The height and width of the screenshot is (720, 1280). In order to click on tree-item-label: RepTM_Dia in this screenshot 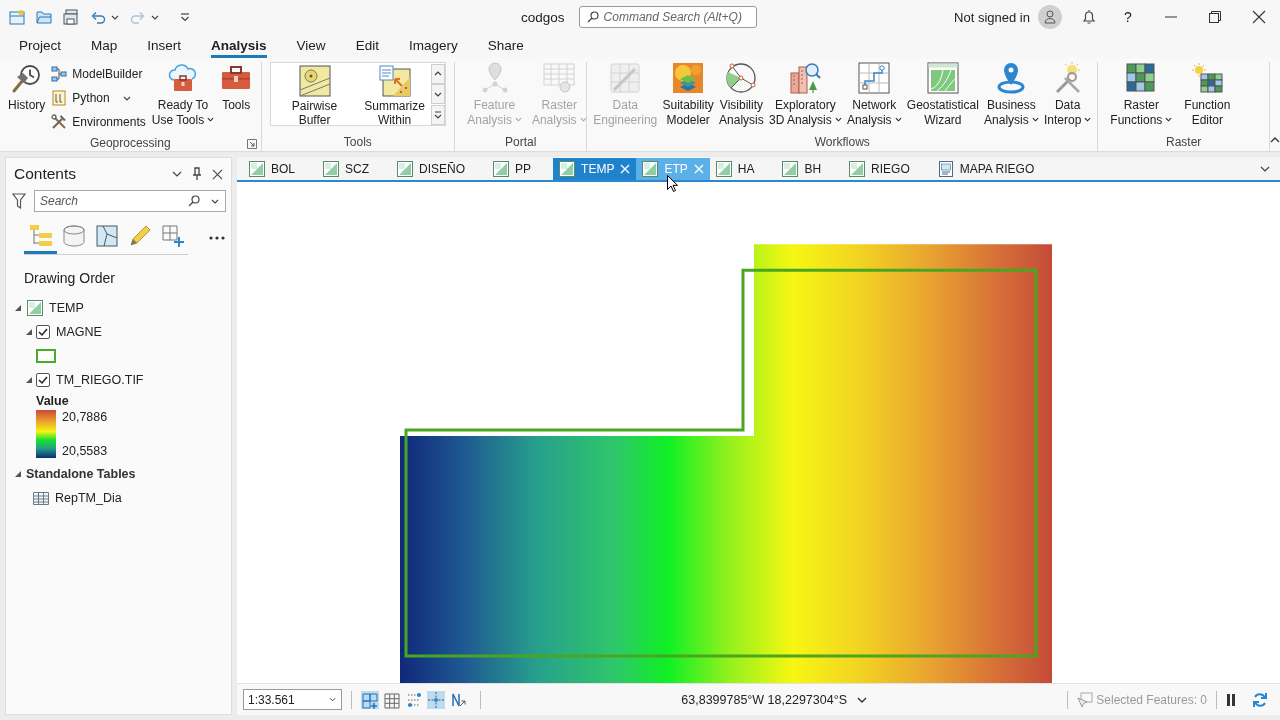, I will do `click(88, 498)`.